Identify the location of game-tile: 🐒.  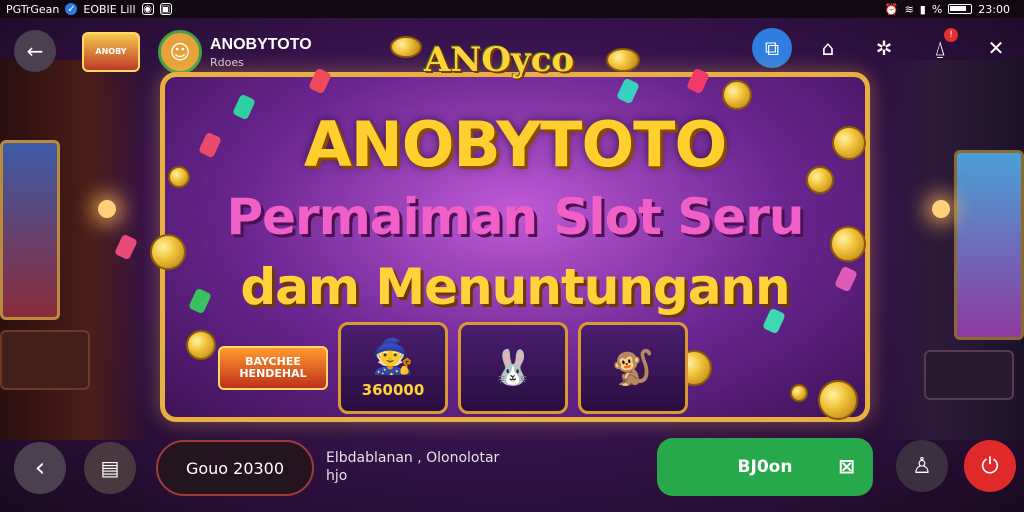
(633, 368).